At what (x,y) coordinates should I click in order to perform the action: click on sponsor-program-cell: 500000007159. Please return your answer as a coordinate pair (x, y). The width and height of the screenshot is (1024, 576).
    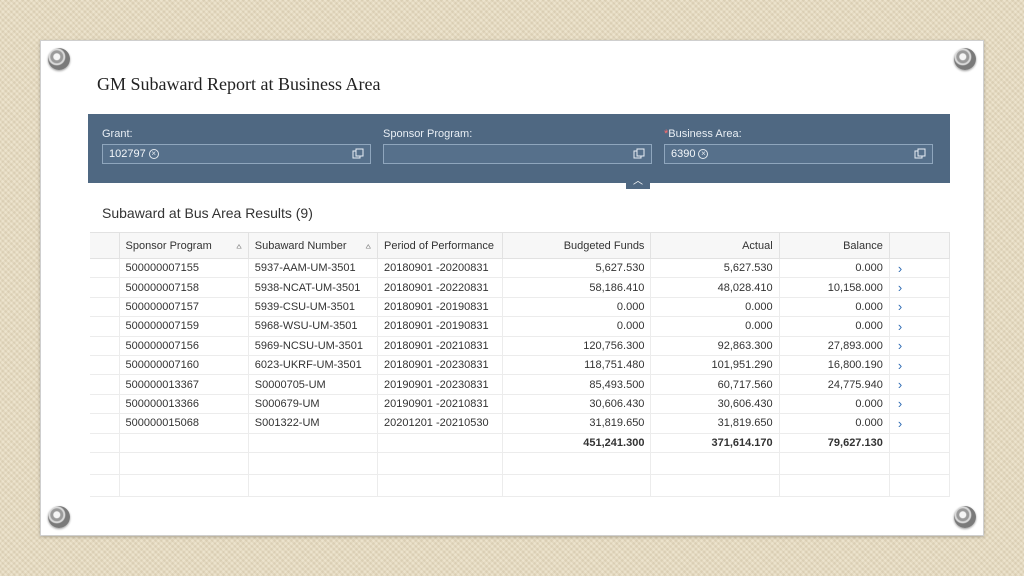
    Looking at the image, I should click on (184, 326).